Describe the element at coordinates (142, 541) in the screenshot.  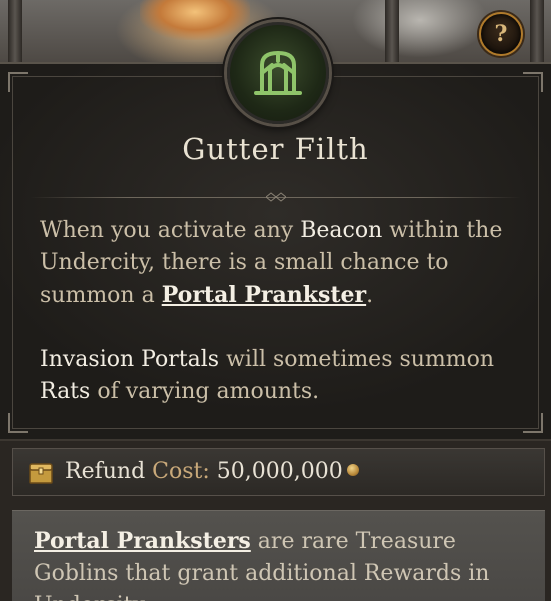
I see `portal-pranksters-link: Portal Pranksters` at that location.